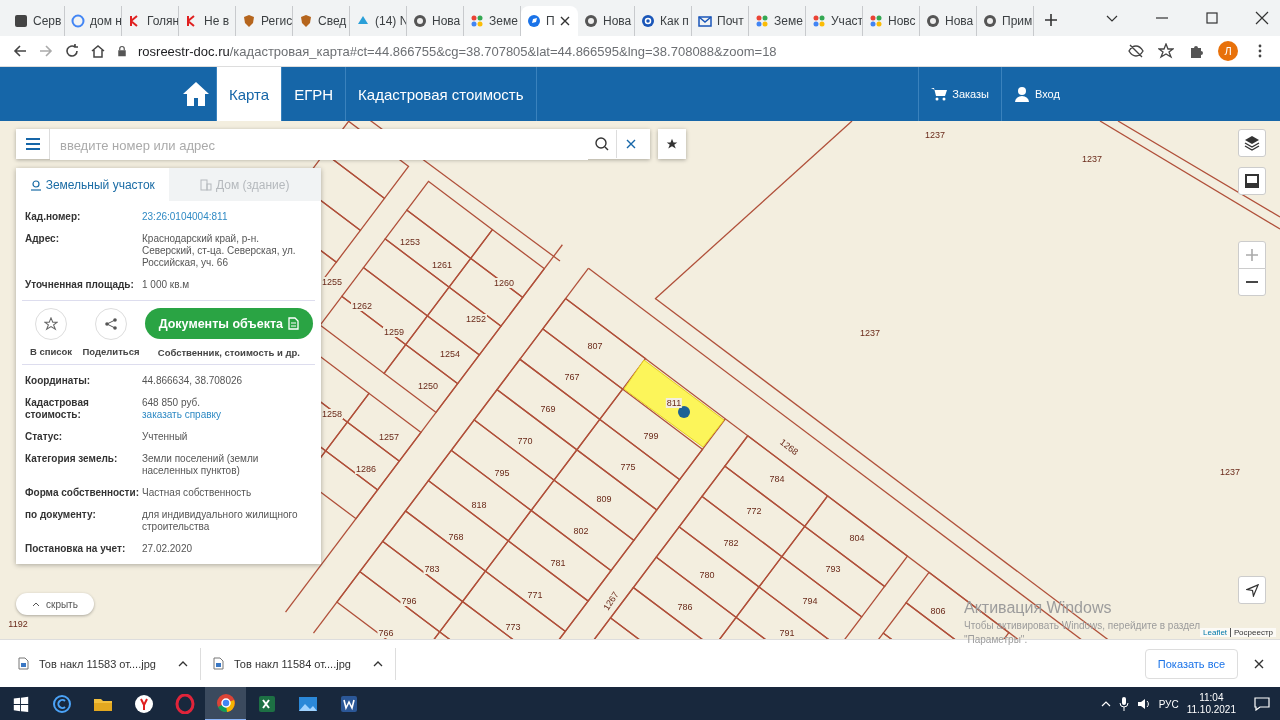 This screenshot has height=720, width=1280. Describe the element at coordinates (731, 543) in the screenshot. I see `parcel-number: 782` at that location.